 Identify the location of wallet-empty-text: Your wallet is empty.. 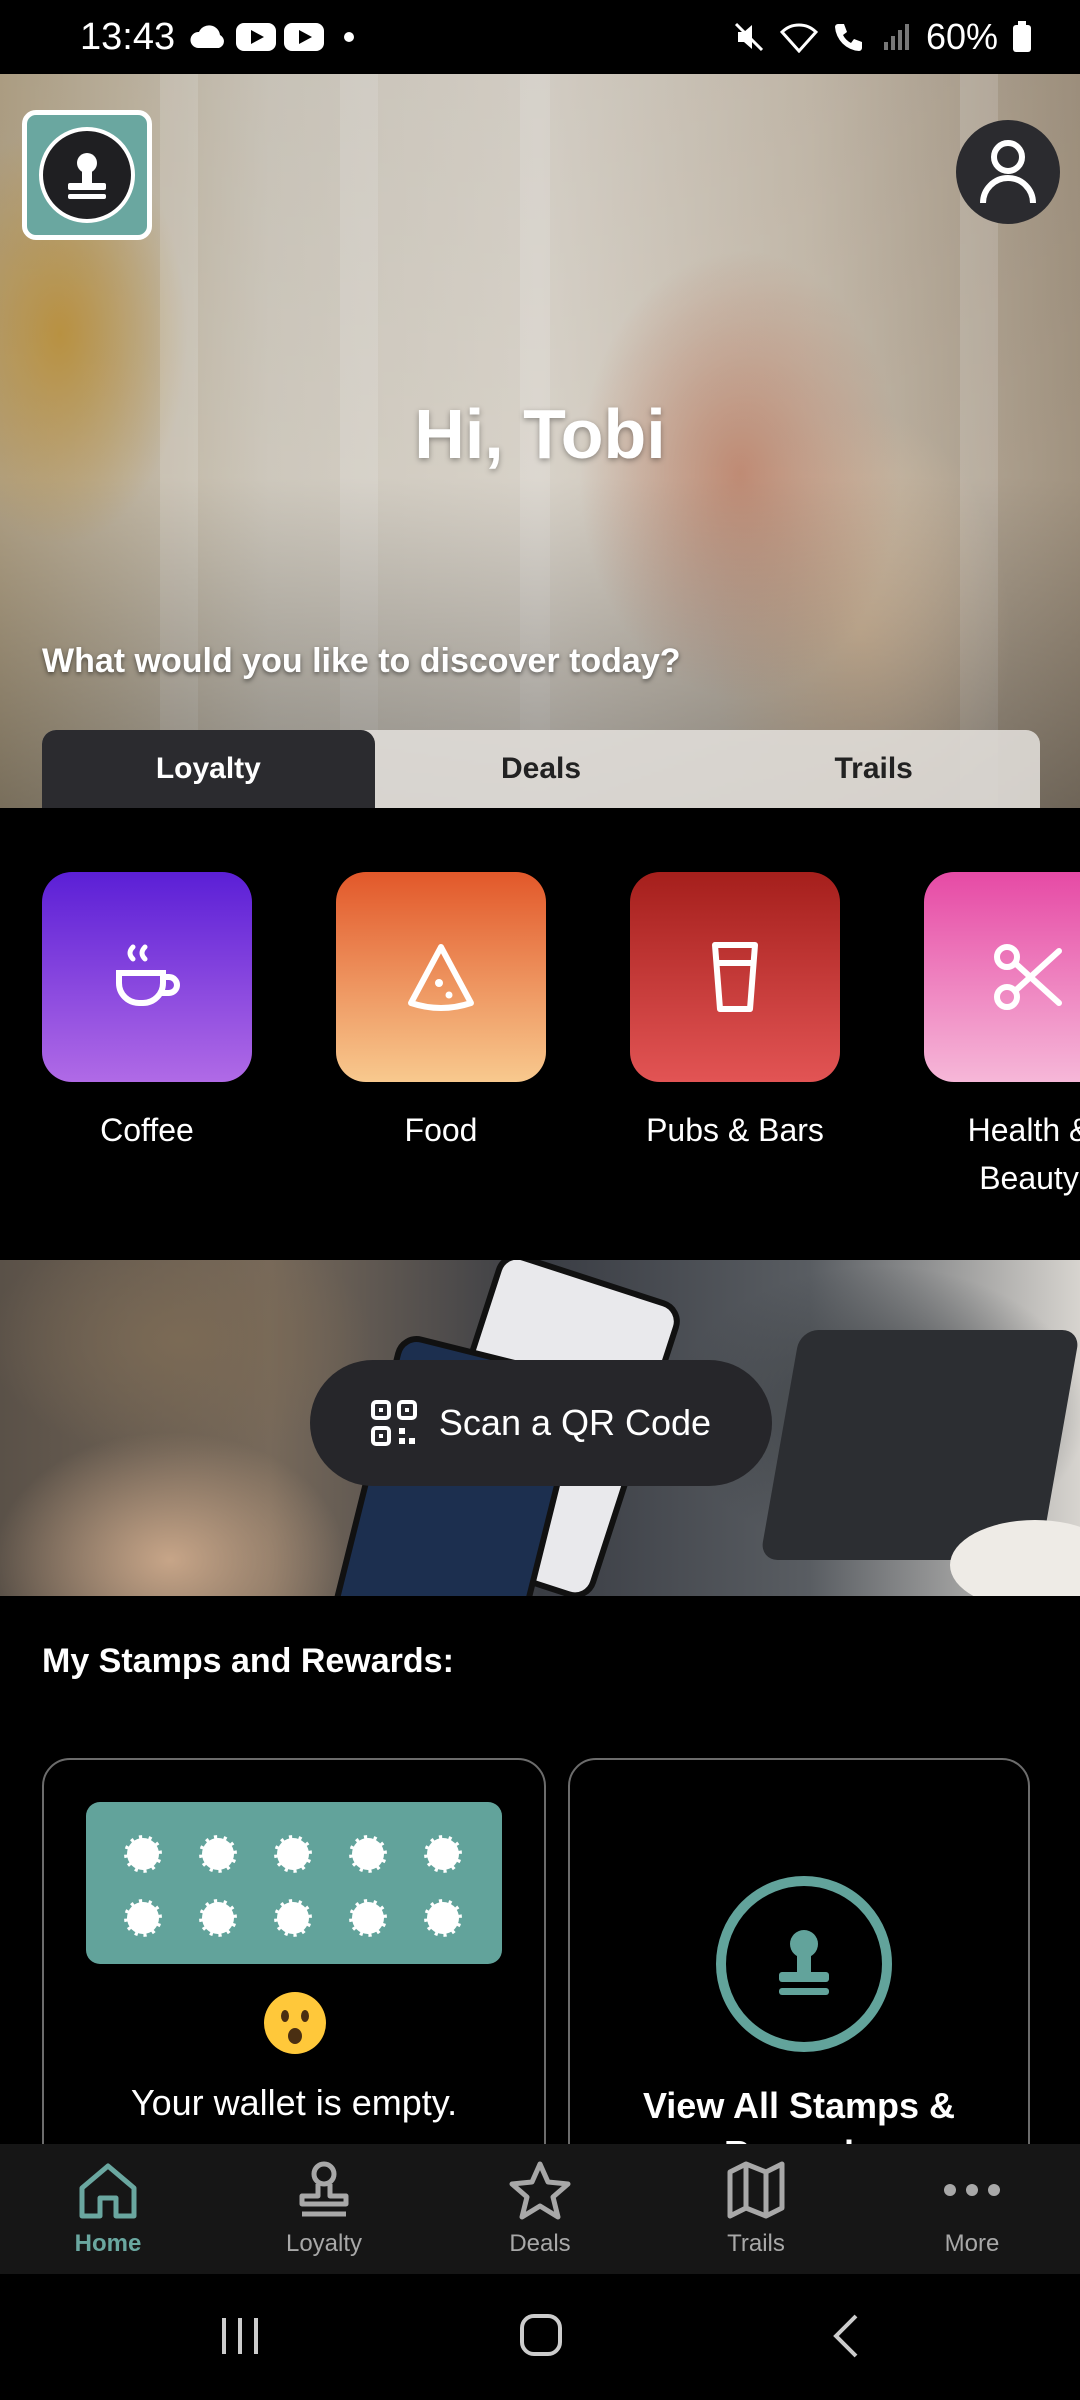
(294, 2102).